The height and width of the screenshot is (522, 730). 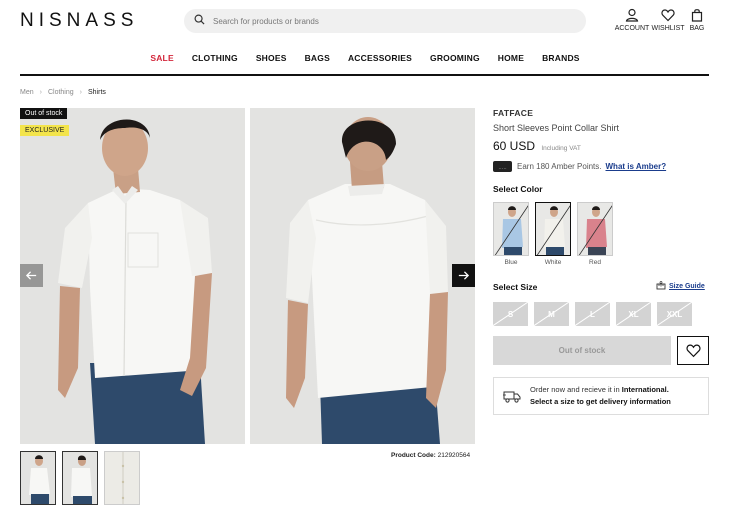 What do you see at coordinates (454, 455) in the screenshot?
I see `product-code-value: 212920564` at bounding box center [454, 455].